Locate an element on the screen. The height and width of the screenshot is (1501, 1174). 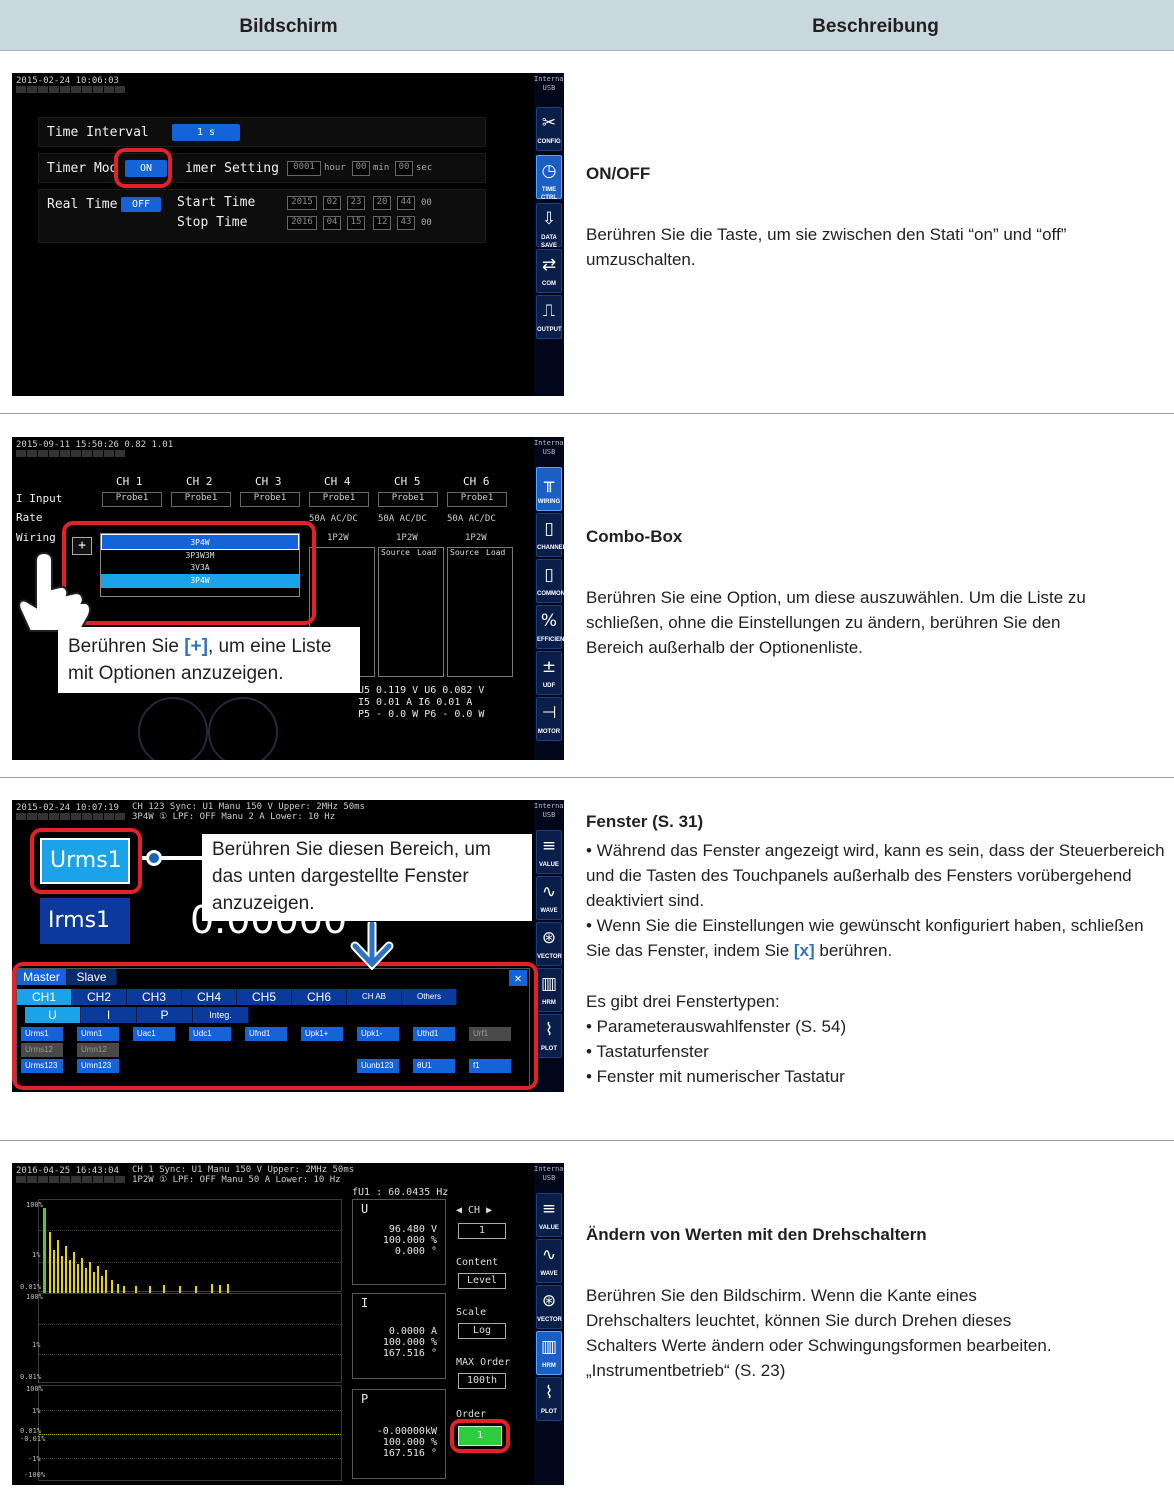
knob-right is located at coordinates (243, 728).